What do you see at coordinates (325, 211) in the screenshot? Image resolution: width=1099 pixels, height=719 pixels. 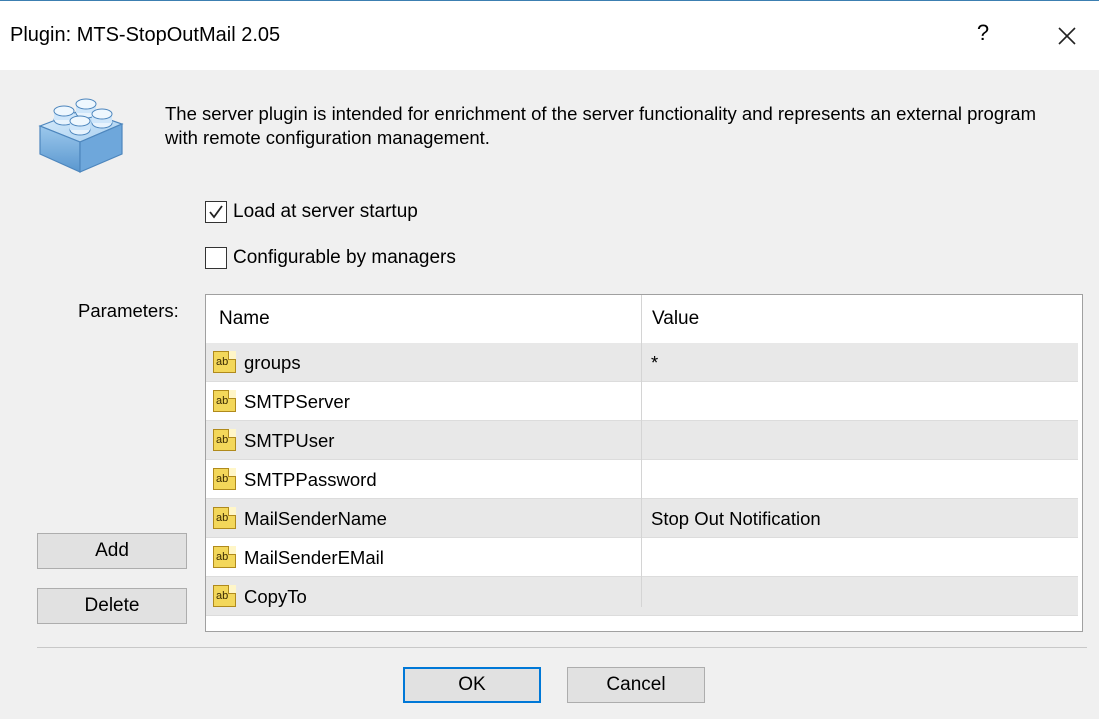 I see `load-at-startup-label: Load at server startup` at bounding box center [325, 211].